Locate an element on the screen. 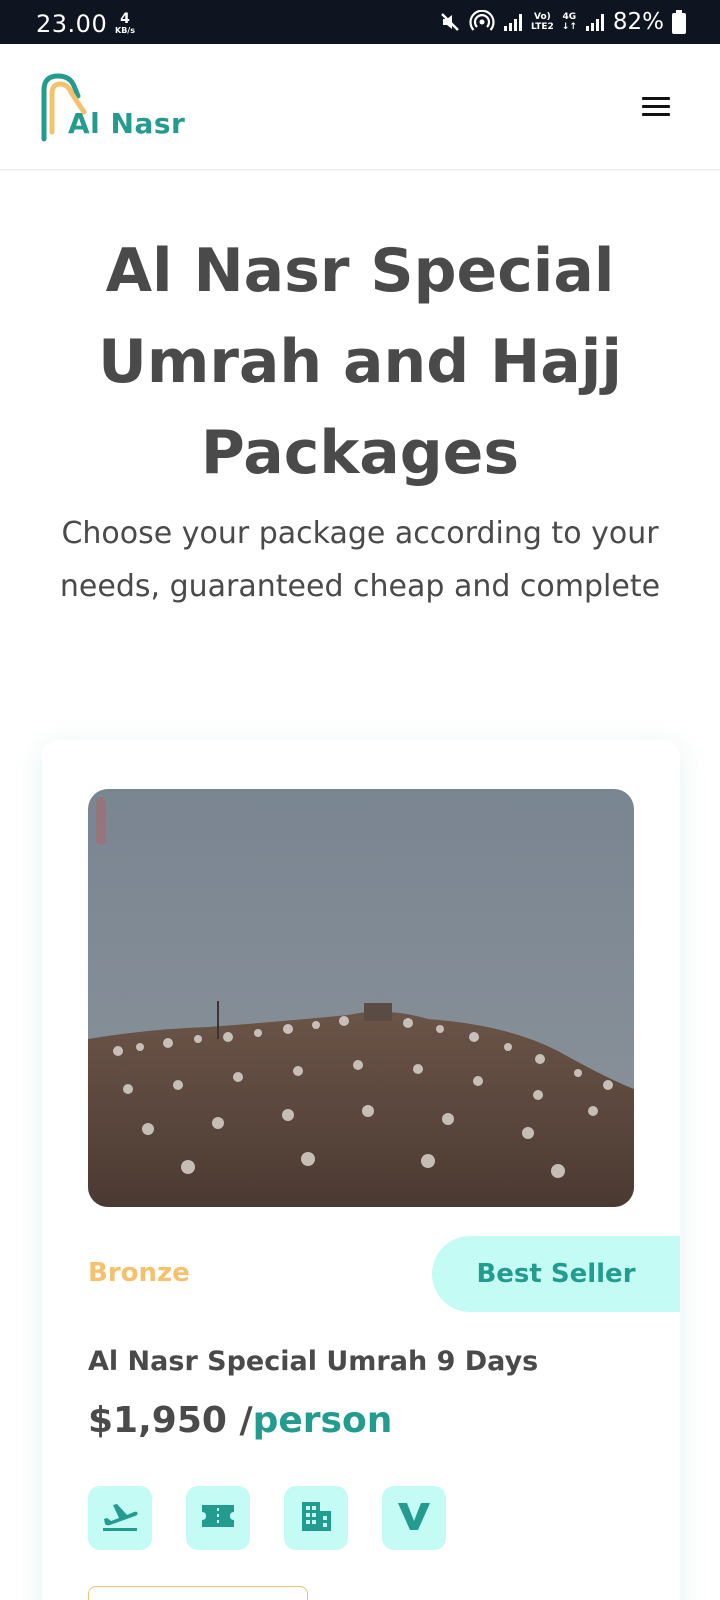  feature-flight is located at coordinates (120, 1518).